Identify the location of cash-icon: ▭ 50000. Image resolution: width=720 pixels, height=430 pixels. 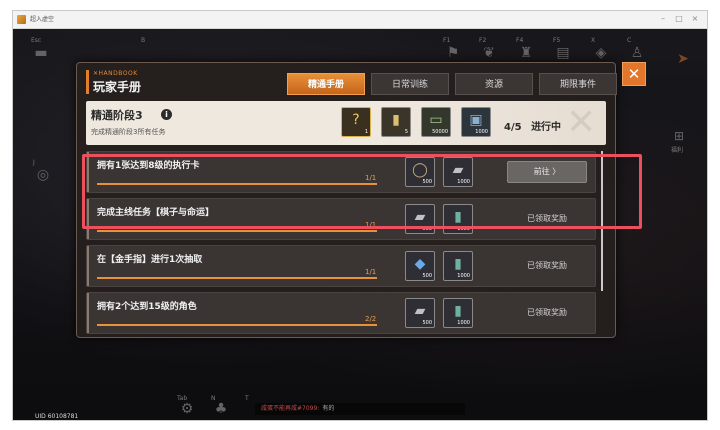
(436, 122).